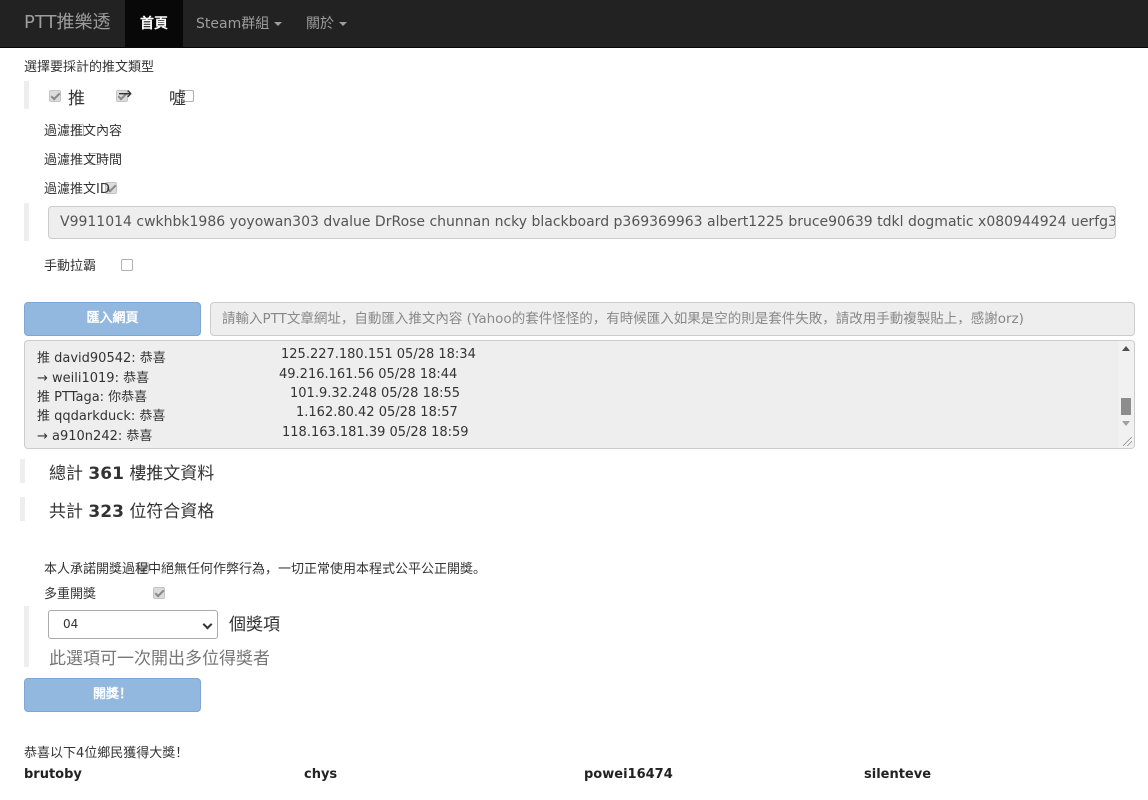 The image size is (1148, 800). What do you see at coordinates (375, 432) in the screenshot?
I see `log-meta: 118.163.181.39 05/28 18:59` at bounding box center [375, 432].